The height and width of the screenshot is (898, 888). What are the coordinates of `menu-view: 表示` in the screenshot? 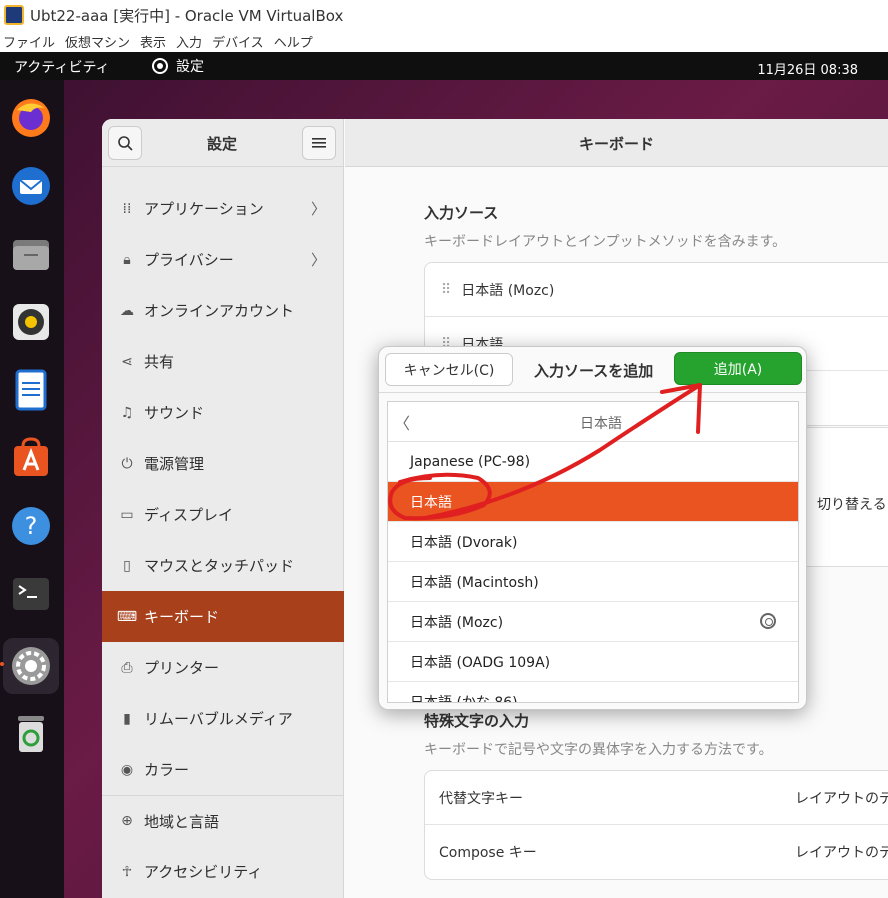 It's located at (153, 41).